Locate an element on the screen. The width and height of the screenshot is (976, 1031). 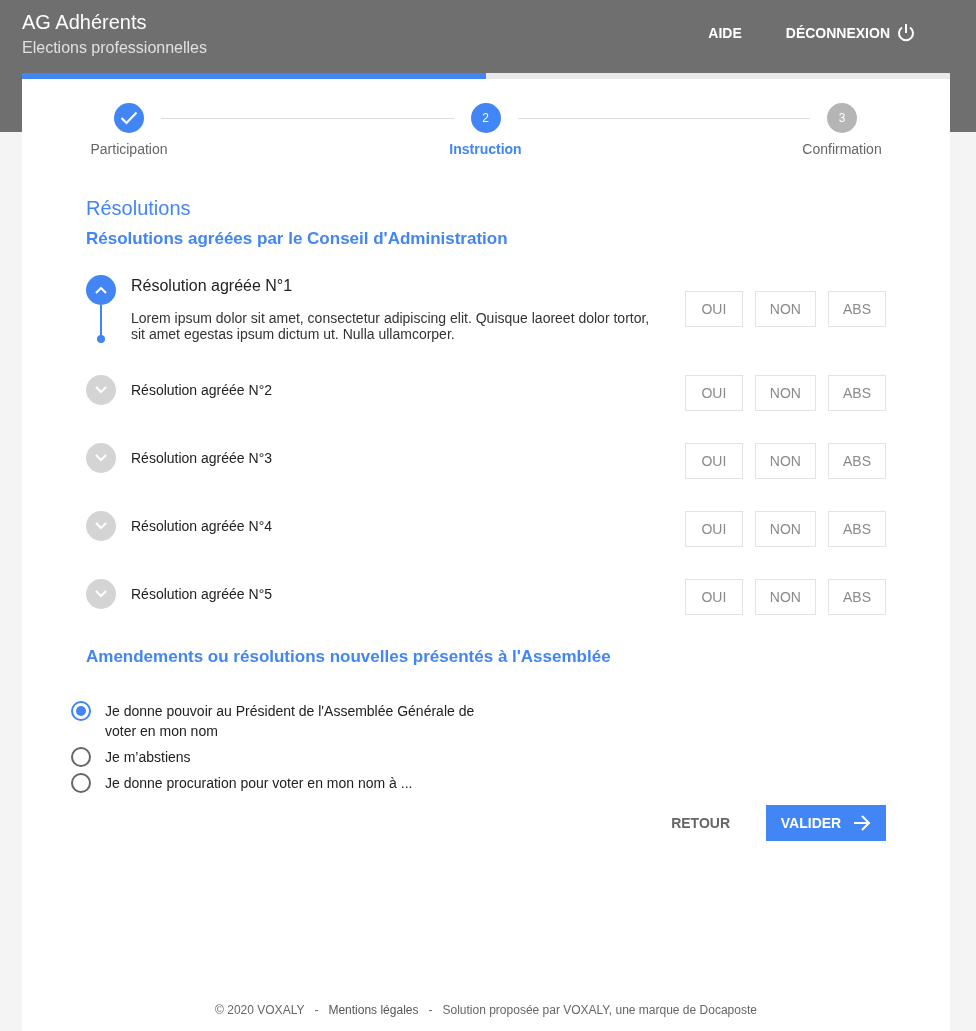
section-subtitle: Résolutions agréées par le Conseil d'Administration is located at coordinates (297, 239).